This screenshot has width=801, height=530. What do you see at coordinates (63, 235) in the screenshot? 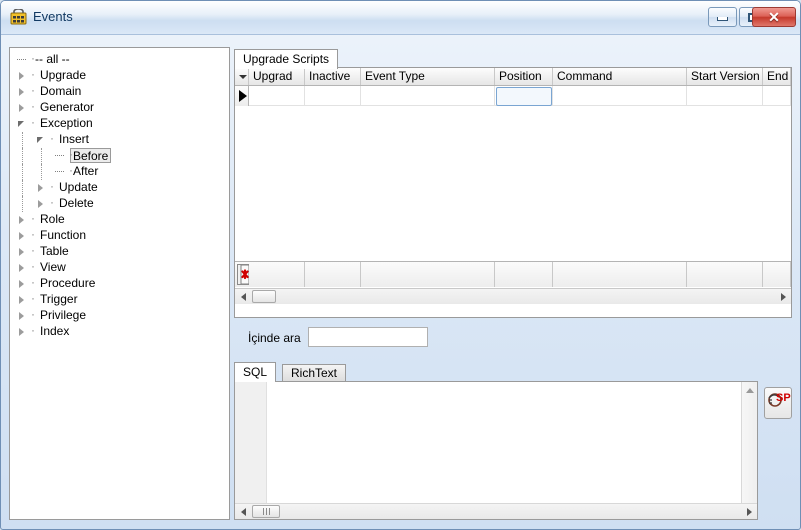
I see `tree-item-label: Function` at bounding box center [63, 235].